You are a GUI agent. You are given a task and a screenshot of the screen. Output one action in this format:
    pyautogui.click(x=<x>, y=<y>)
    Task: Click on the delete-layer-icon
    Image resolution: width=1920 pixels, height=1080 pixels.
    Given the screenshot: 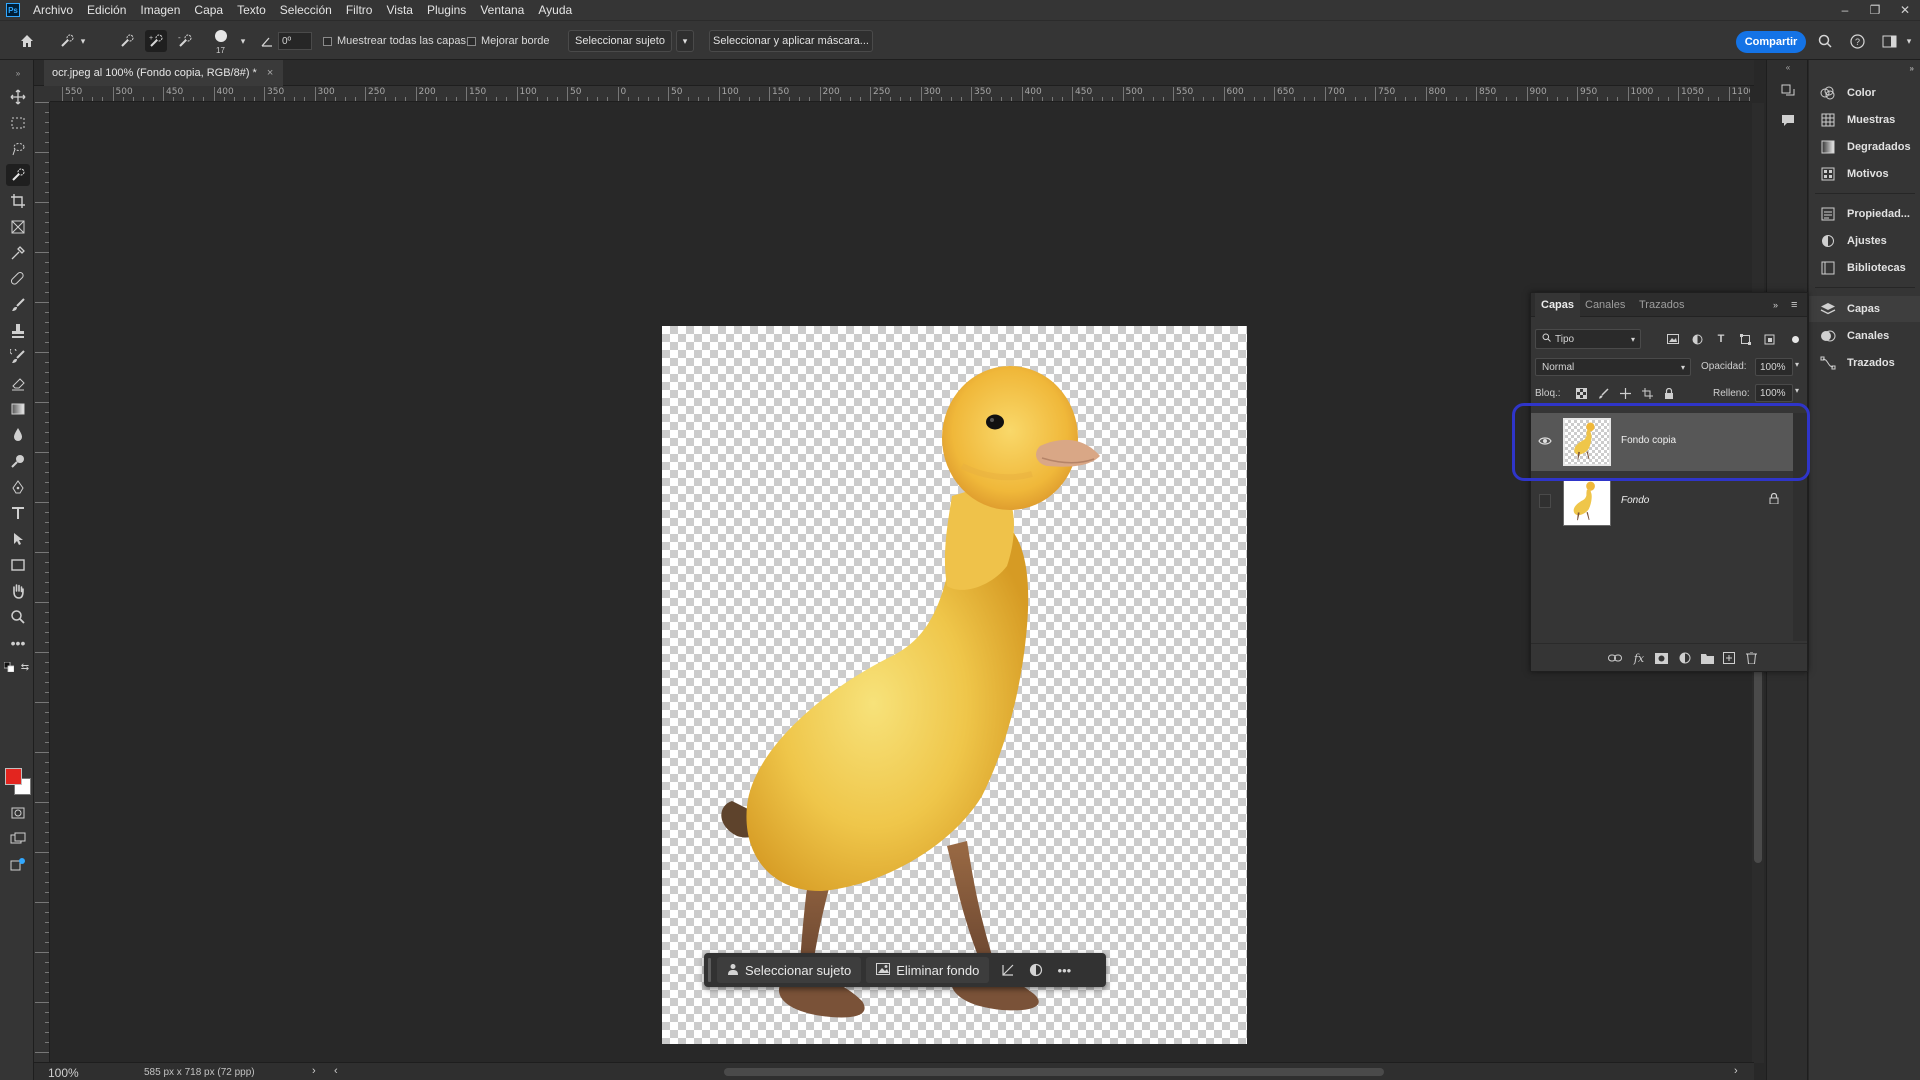 What is the action you would take?
    pyautogui.click(x=1751, y=658)
    